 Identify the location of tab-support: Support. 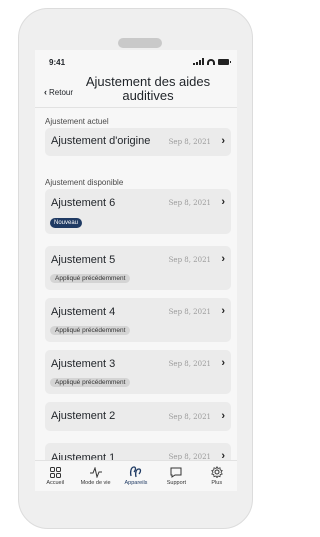
(176, 476).